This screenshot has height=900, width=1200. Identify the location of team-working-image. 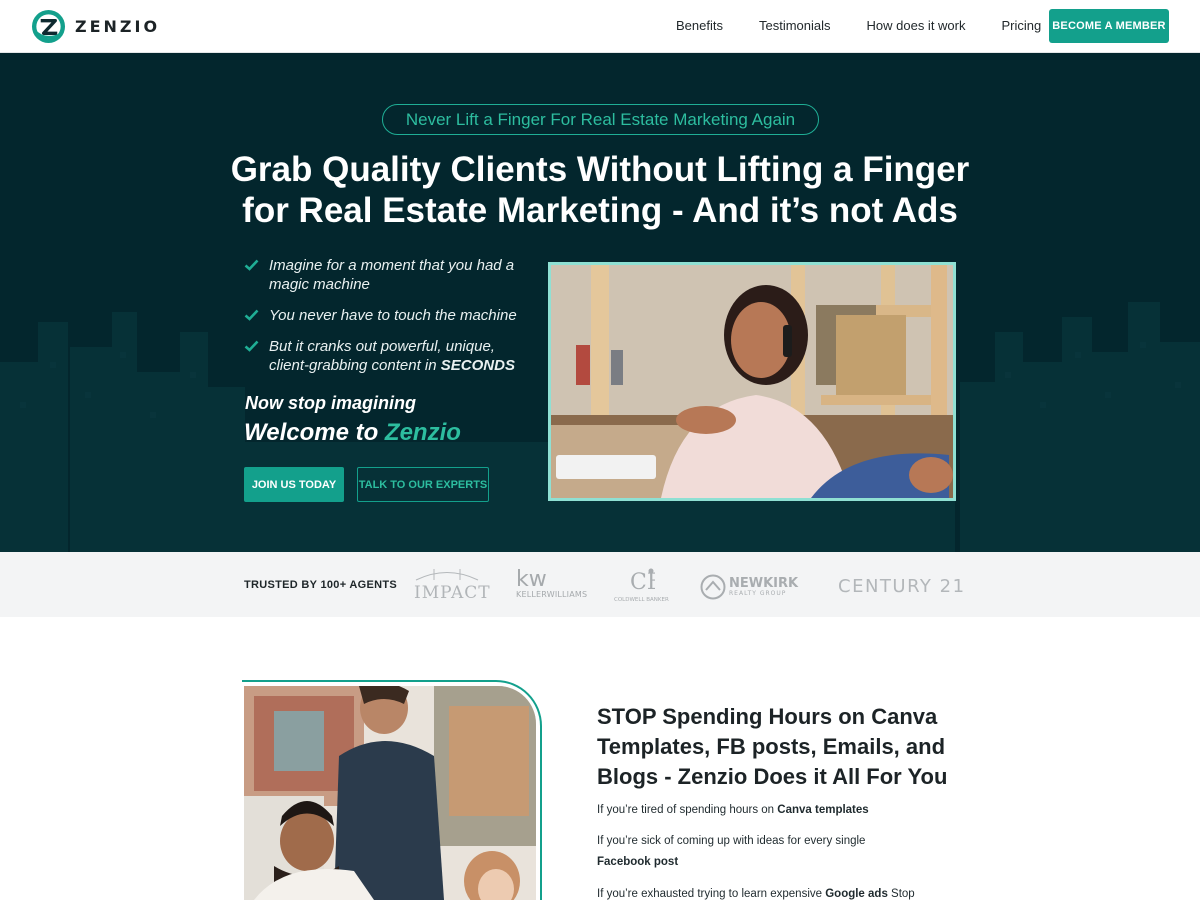
(390, 793).